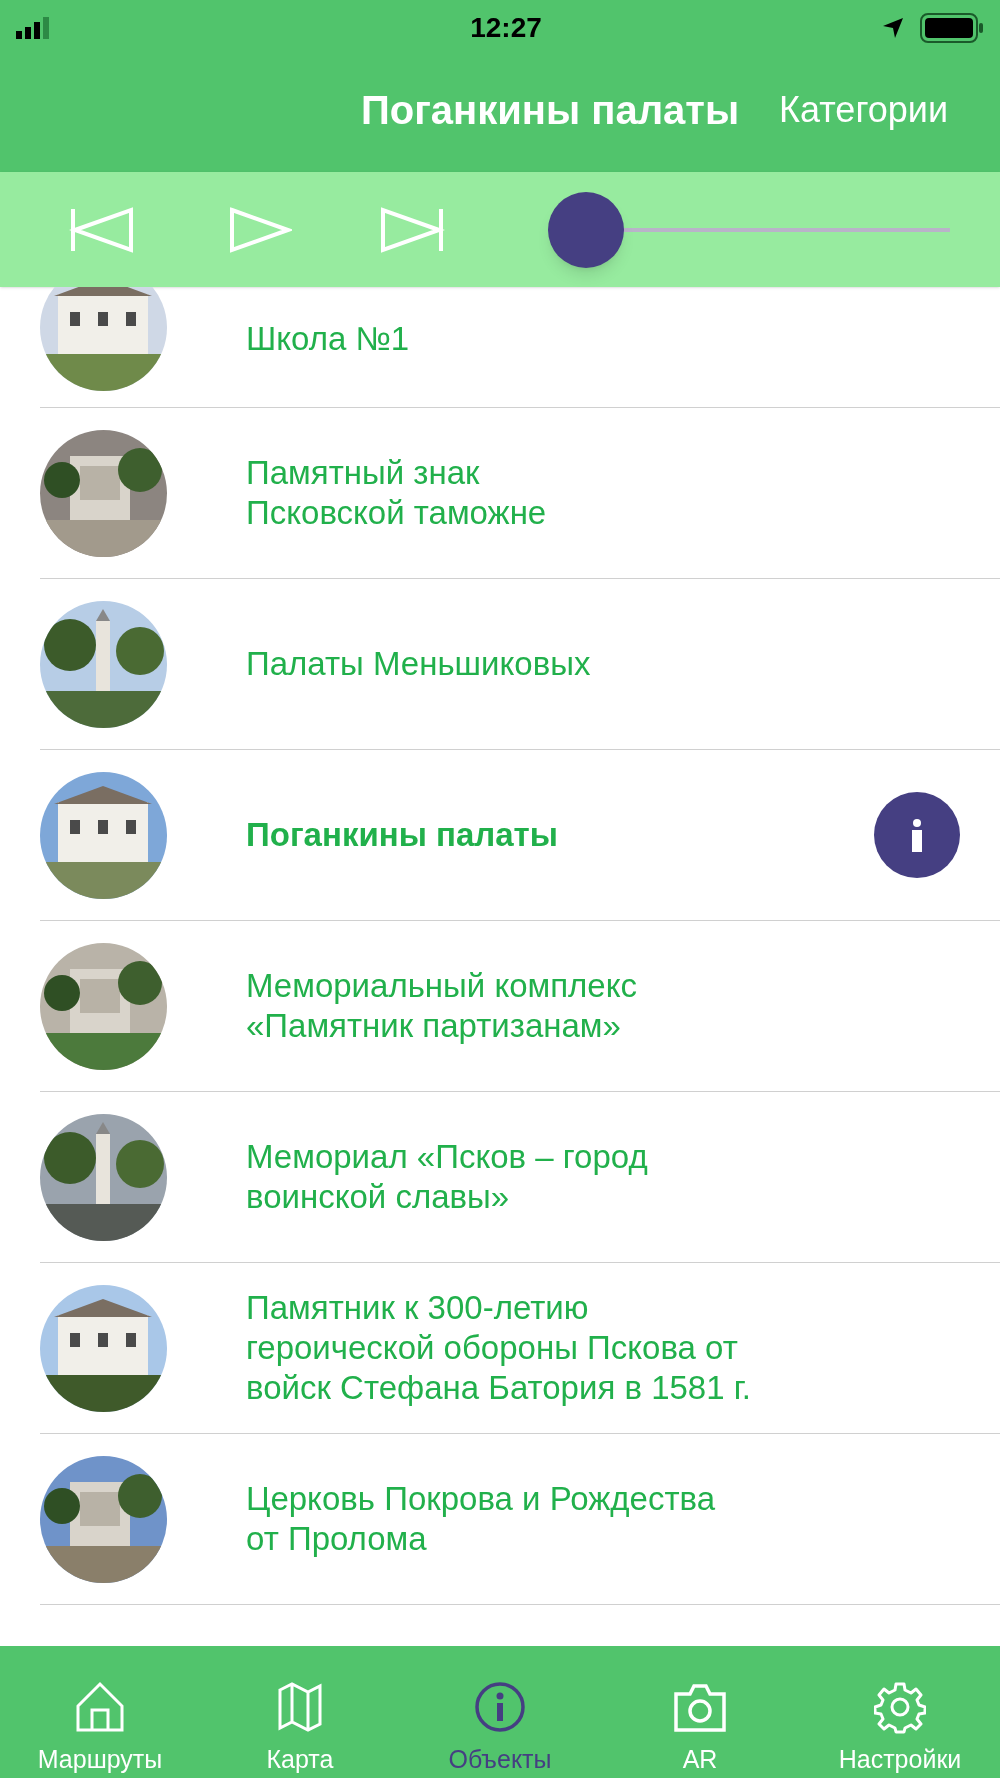 The height and width of the screenshot is (1778, 1000). Describe the element at coordinates (33, 28) in the screenshot. I see `signal-icon` at that location.